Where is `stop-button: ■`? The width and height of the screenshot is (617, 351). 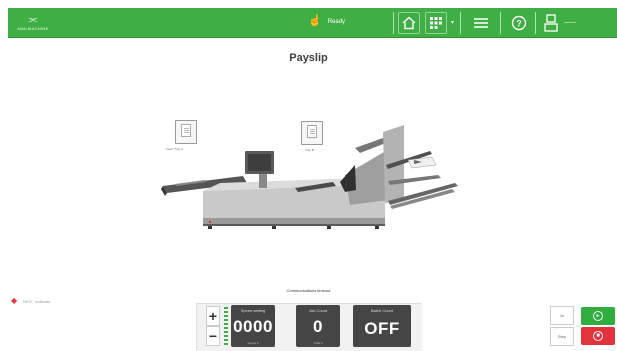 stop-button: ■ is located at coordinates (598, 336).